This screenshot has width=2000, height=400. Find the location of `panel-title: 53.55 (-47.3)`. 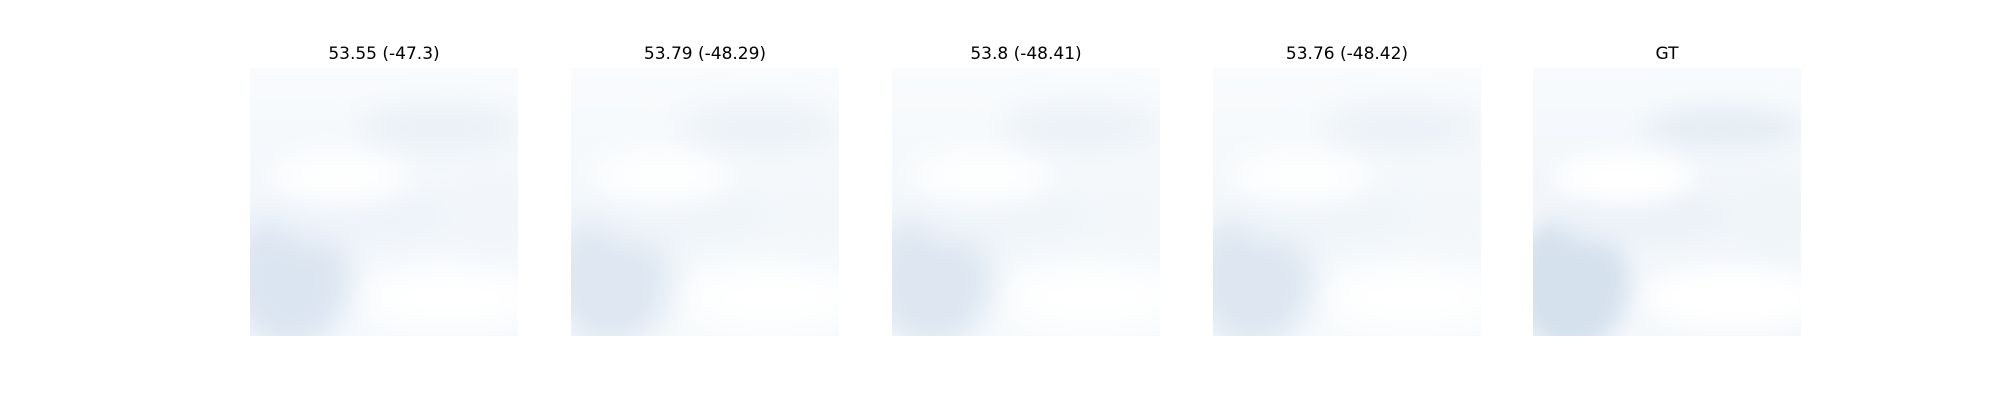

panel-title: 53.55 (-47.3) is located at coordinates (384, 54).